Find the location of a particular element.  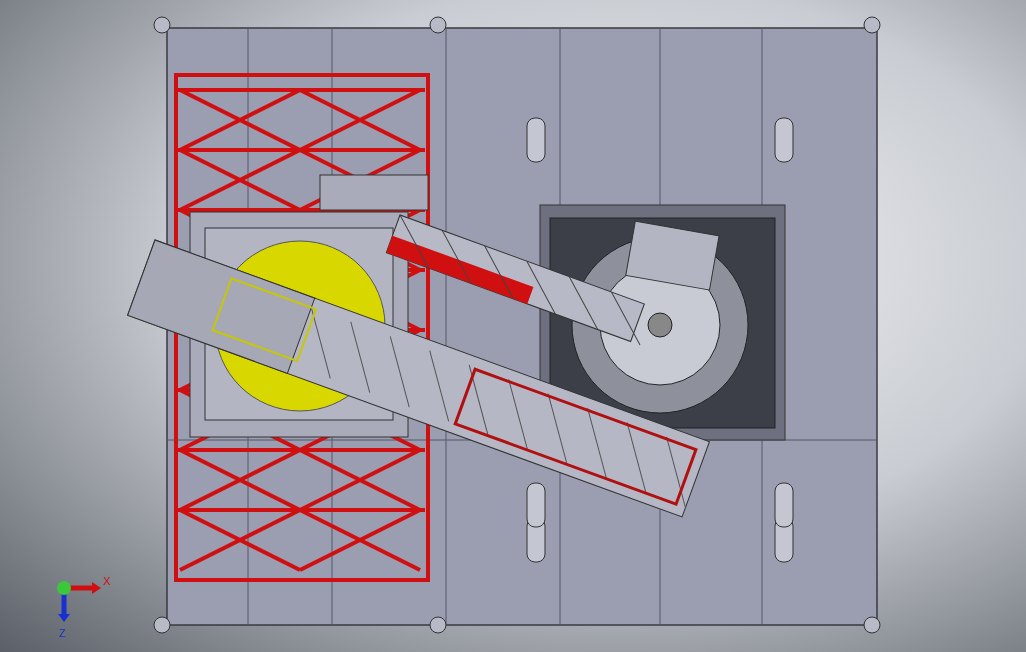

z-axis-label: Z is located at coordinates (62, 633).